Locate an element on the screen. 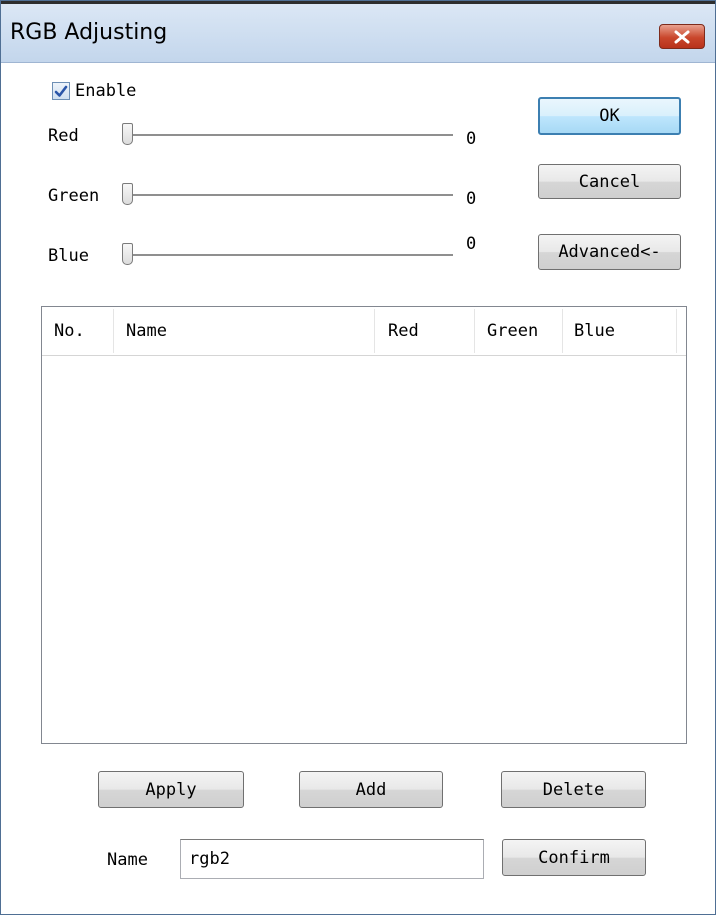 Image resolution: width=716 pixels, height=915 pixels. column-header-name: Name is located at coordinates (146, 331).